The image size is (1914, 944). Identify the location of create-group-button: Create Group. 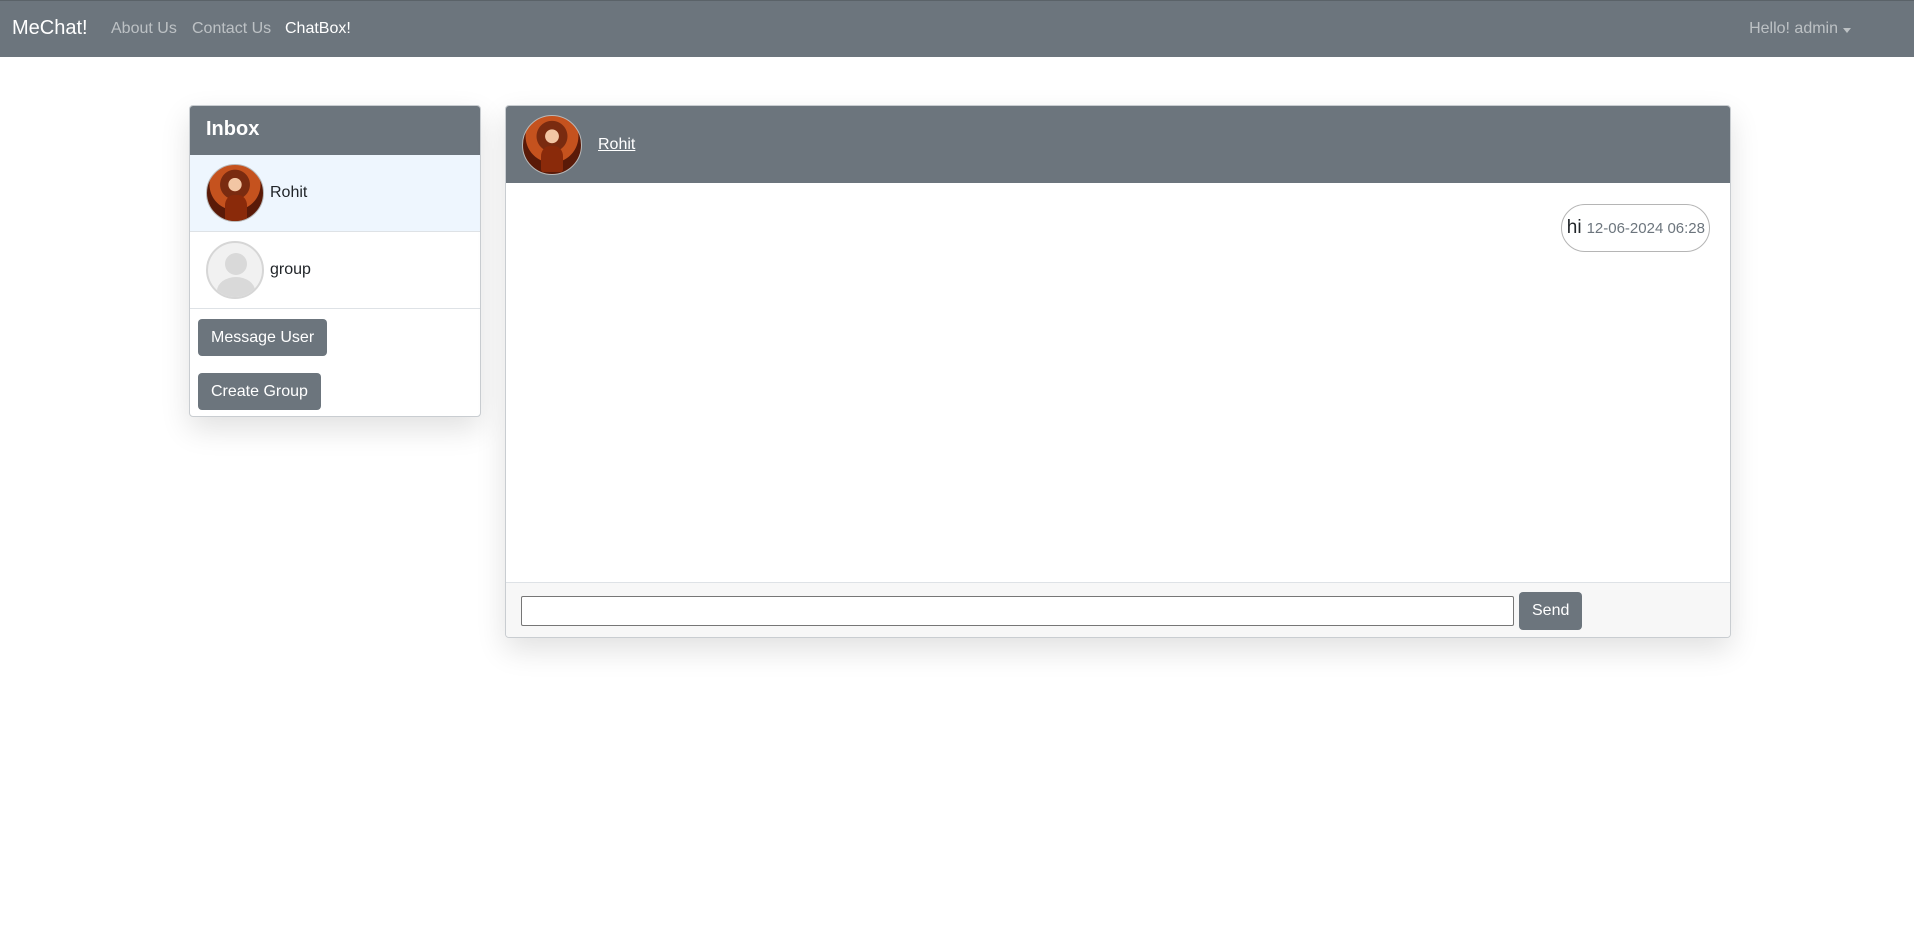
(259, 391).